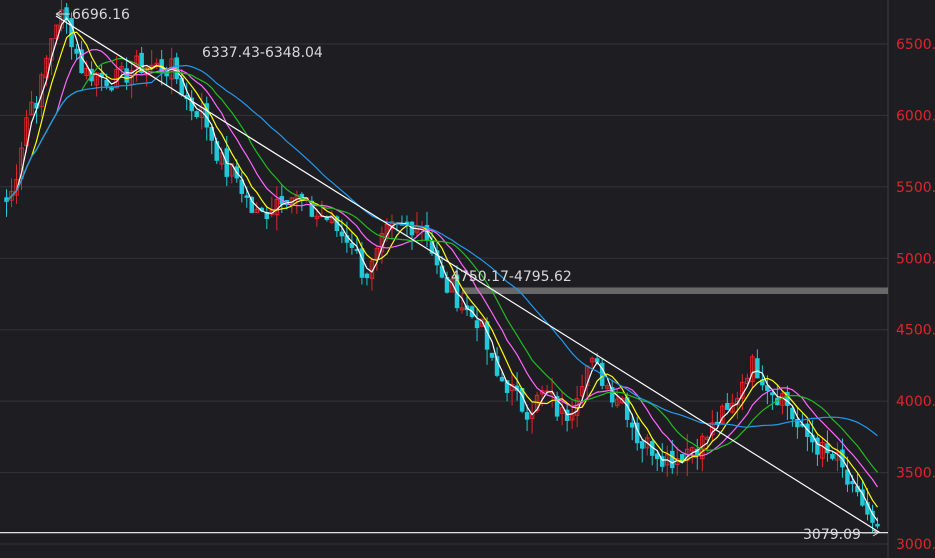  What do you see at coordinates (915, 116) in the screenshot?
I see `y-tick-label: 6000.00` at bounding box center [915, 116].